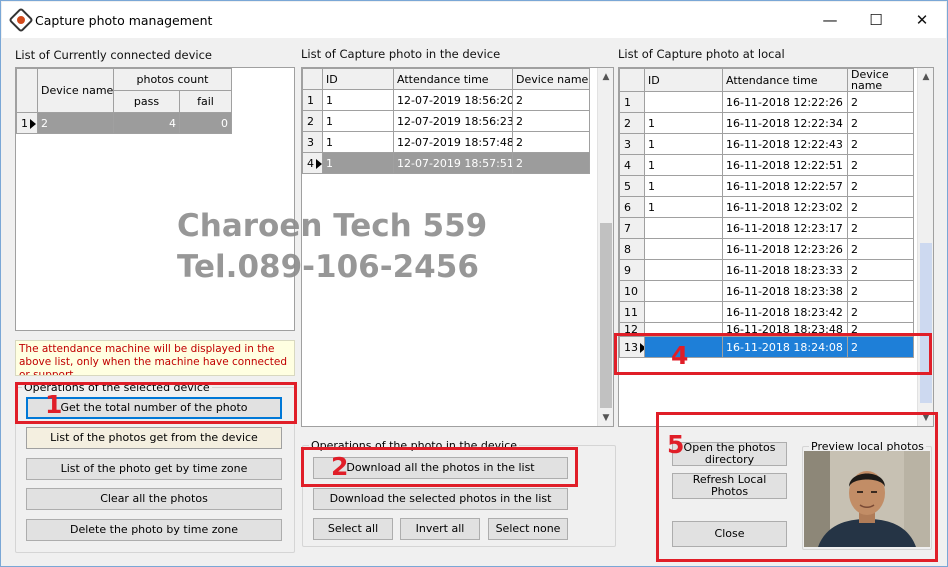 The image size is (948, 567). Describe the element at coordinates (785, 270) in the screenshot. I see `time-cell: 16-11-2018 18:23:33` at that location.